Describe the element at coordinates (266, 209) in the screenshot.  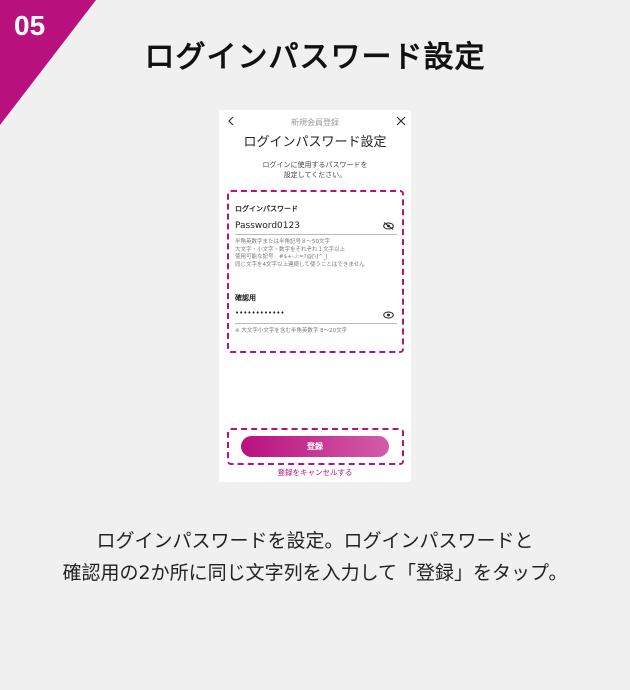
I see `password-label: ログインパスワード` at that location.